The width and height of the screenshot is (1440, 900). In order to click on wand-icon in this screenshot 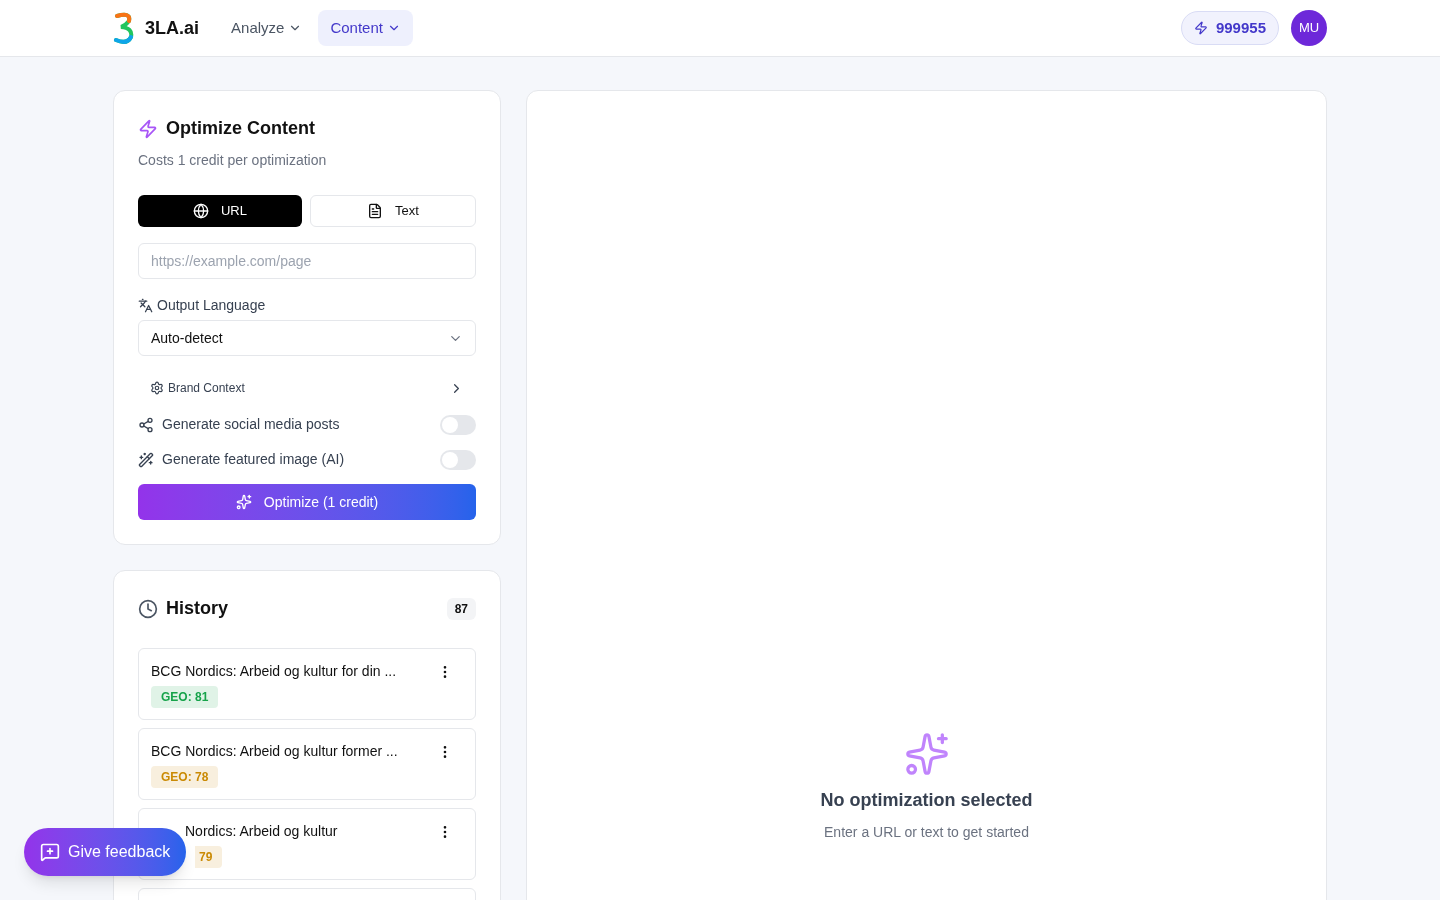, I will do `click(146, 459)`.